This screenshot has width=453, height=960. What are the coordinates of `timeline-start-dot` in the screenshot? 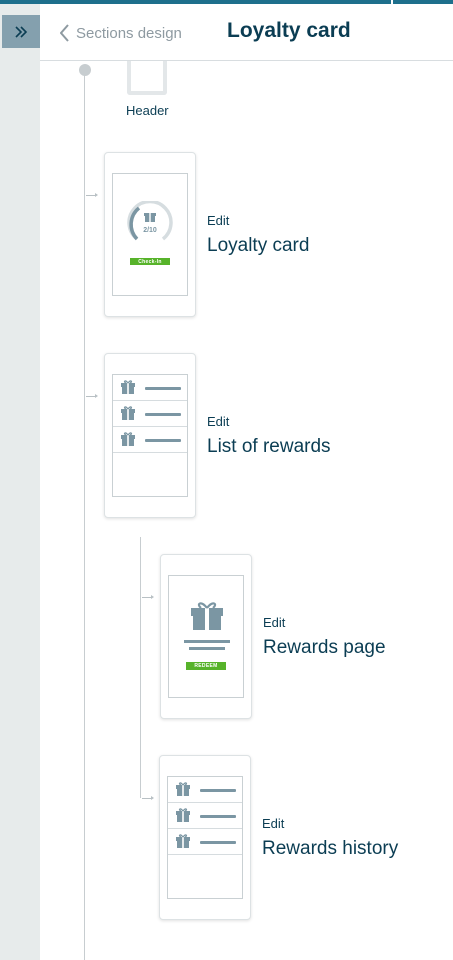 It's located at (85, 70).